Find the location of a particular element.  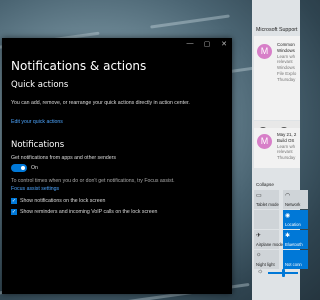

maximize-button: ▢ is located at coordinates (207, 44).